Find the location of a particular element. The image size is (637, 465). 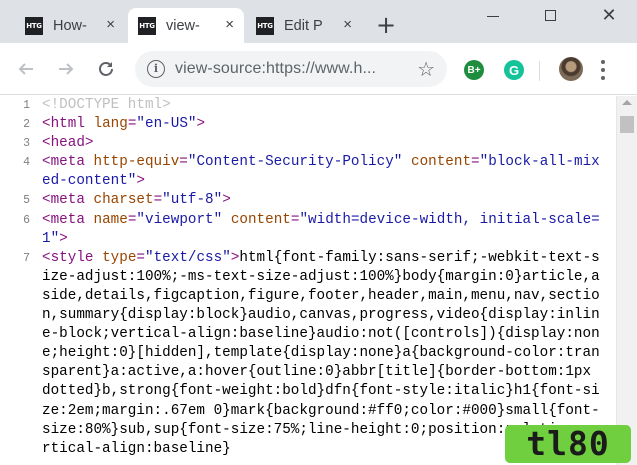

address-bar: i view-source:https://www.h... ☆ is located at coordinates (291, 69).